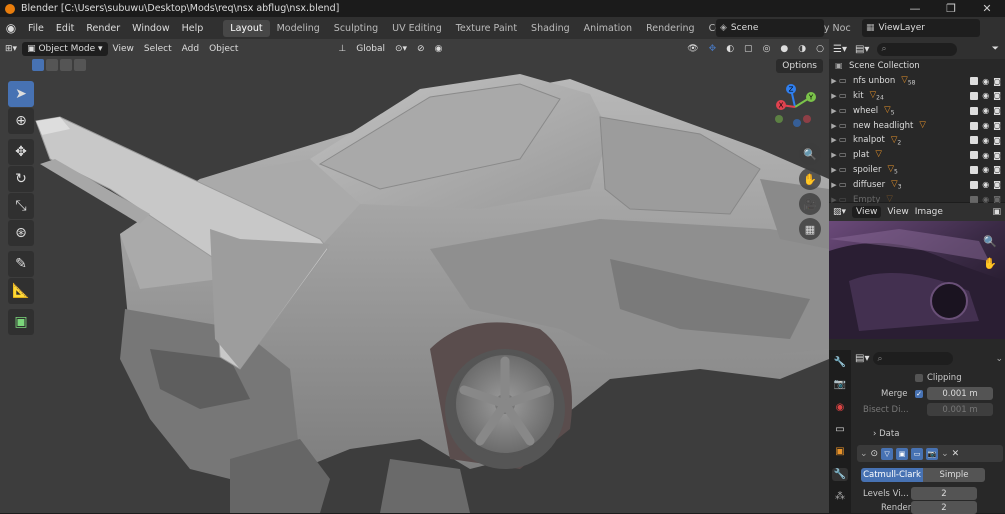  I want to click on outliner-row: ▶ ▭ diffuser ▽3 ◉ ◙, so click(917, 184).